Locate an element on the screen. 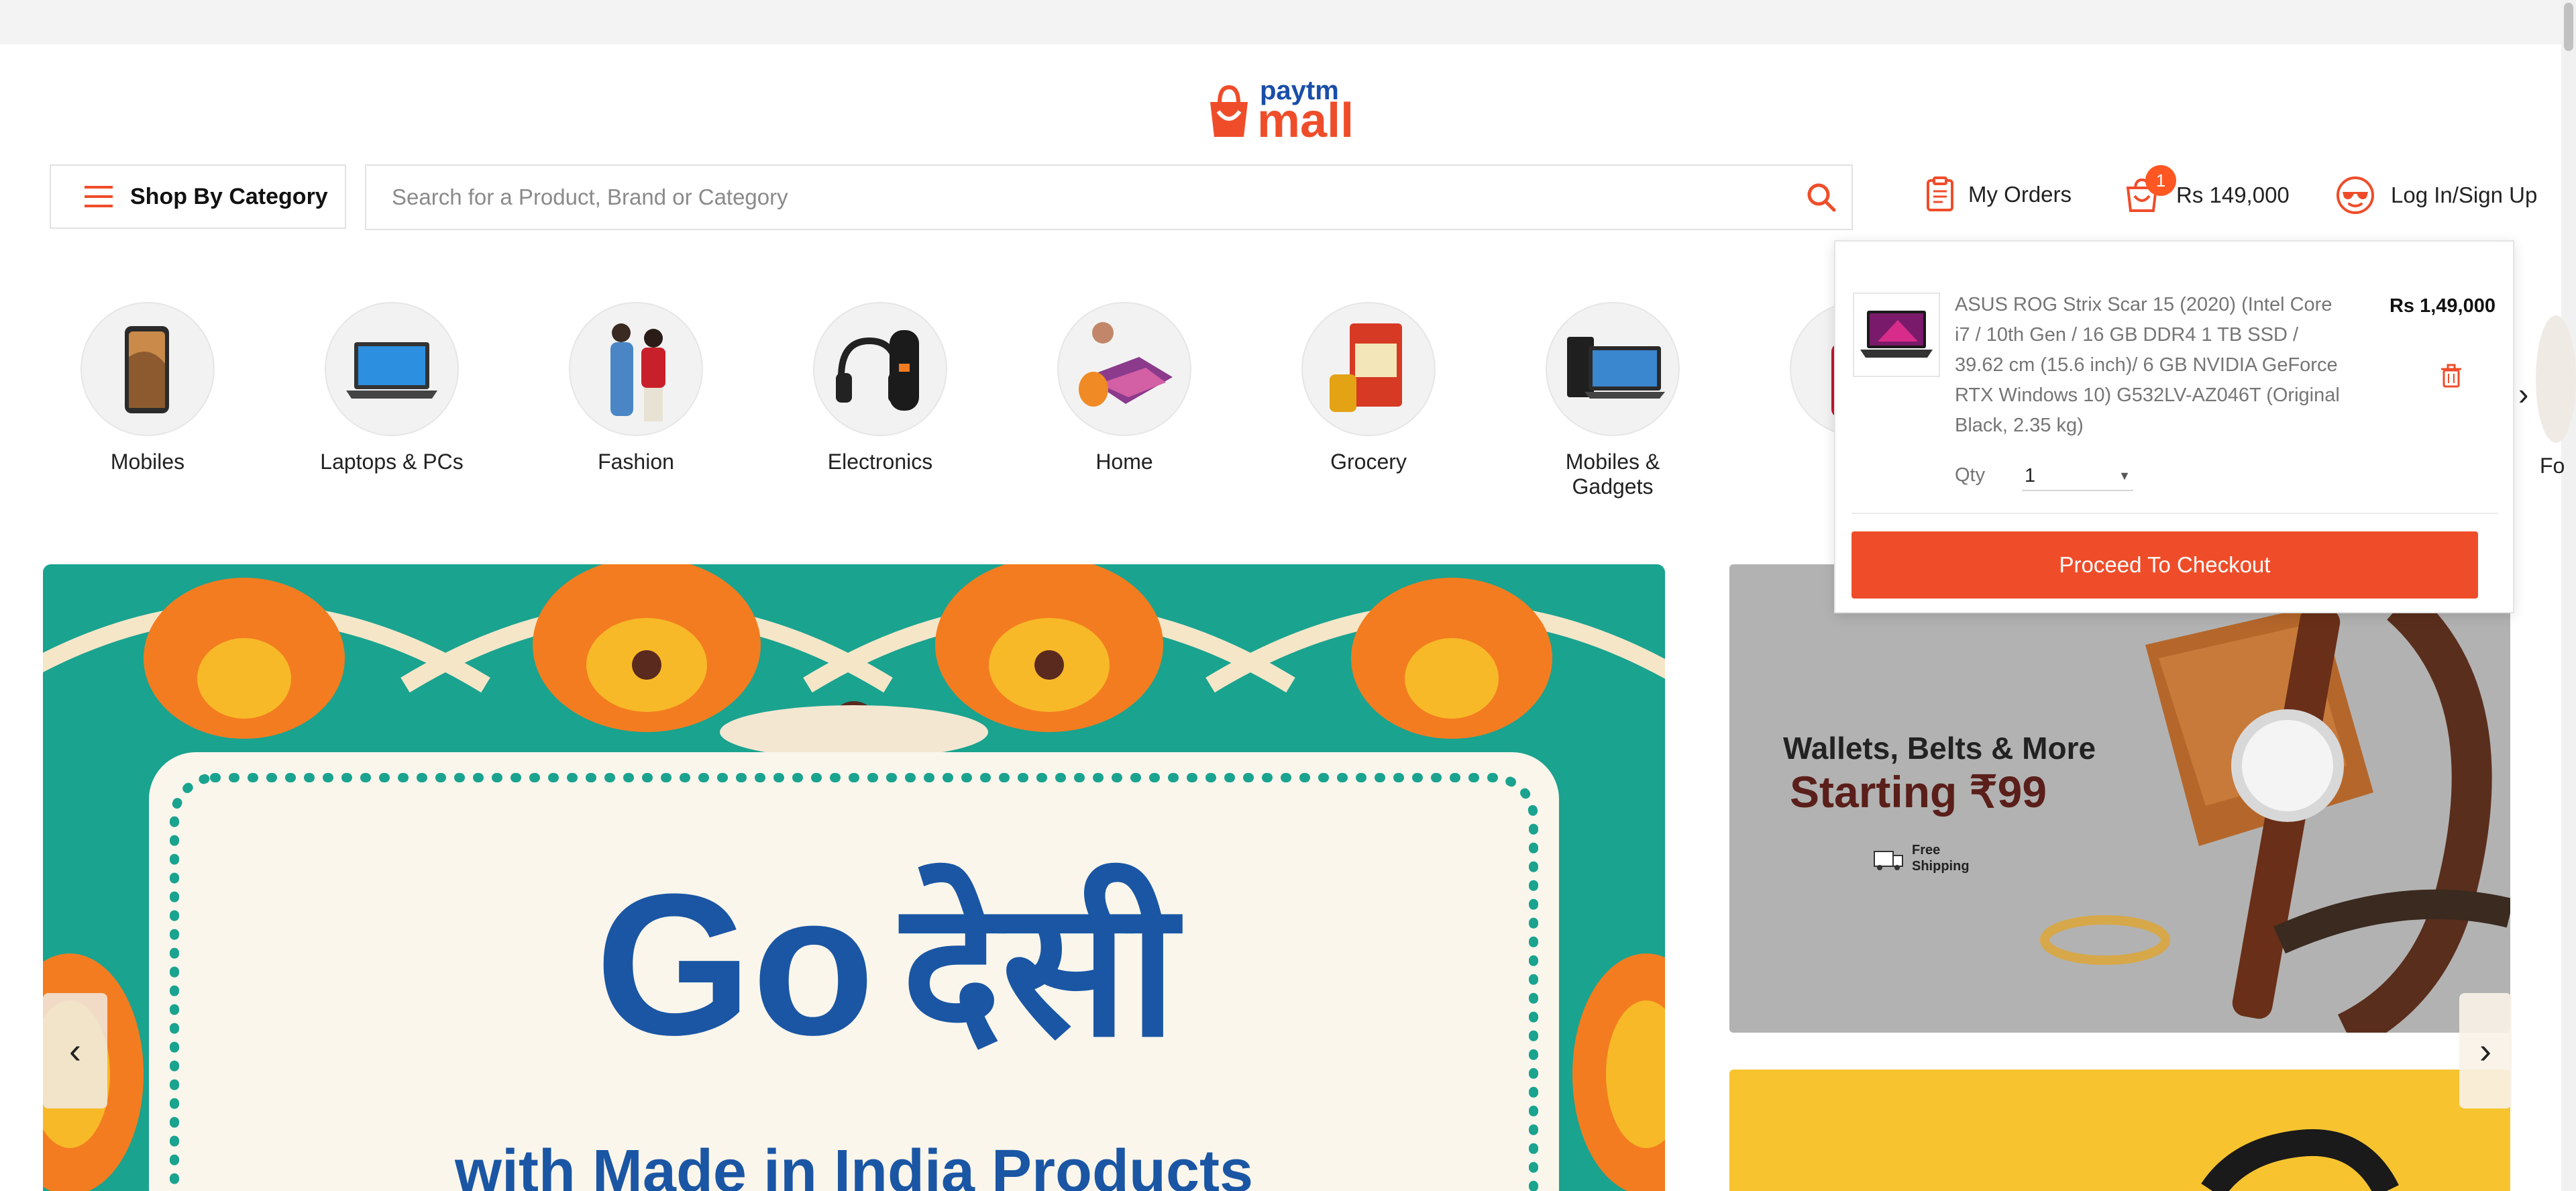 The height and width of the screenshot is (1191, 2576). category-mobiles-gadgets: Mobiles & Gadgets is located at coordinates (1612, 401).